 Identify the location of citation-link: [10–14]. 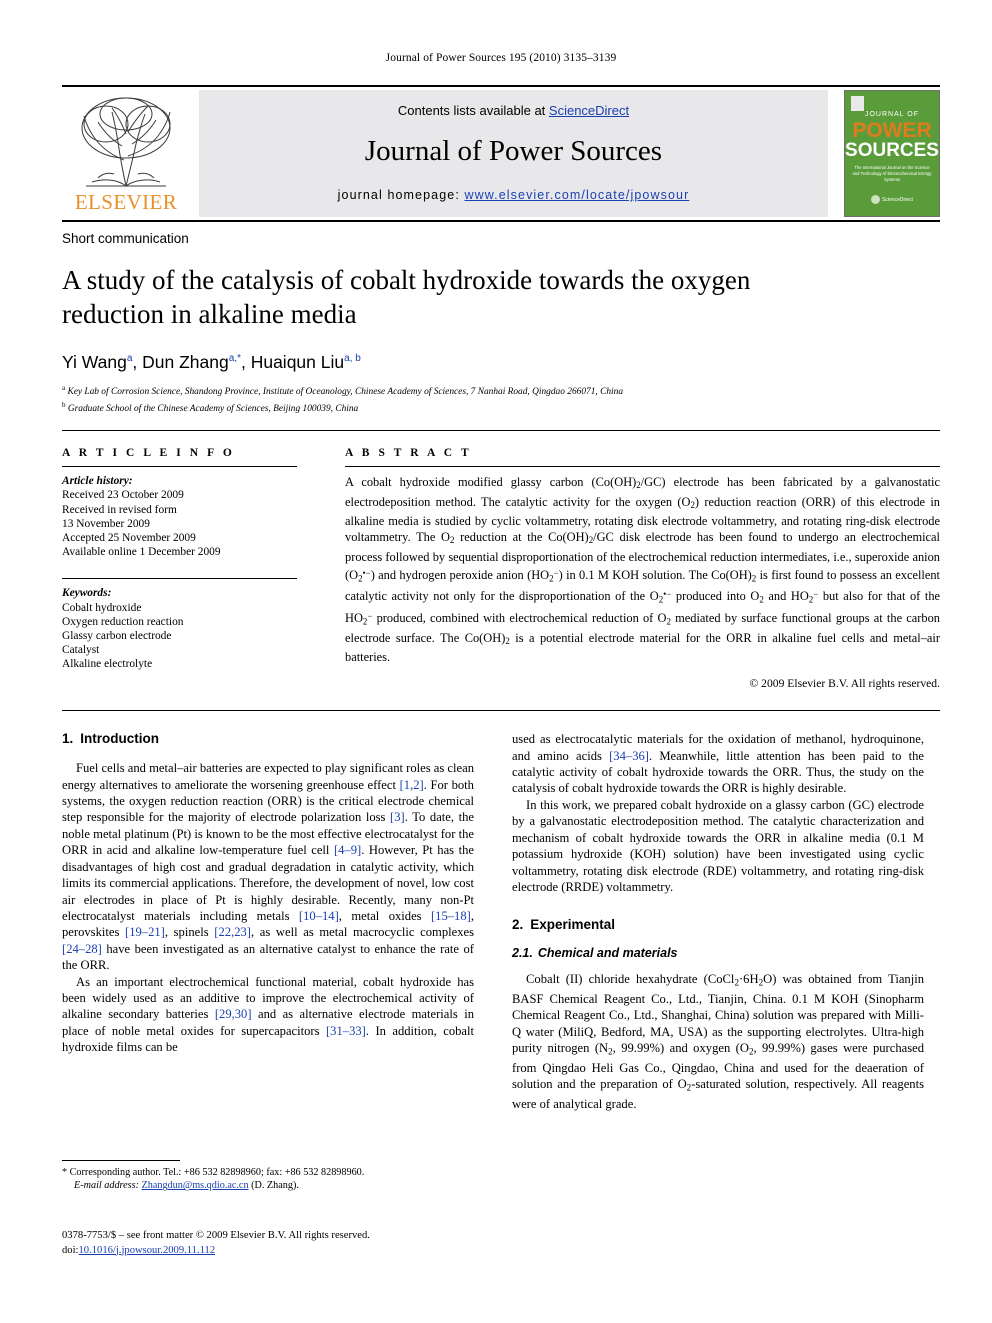
(319, 916).